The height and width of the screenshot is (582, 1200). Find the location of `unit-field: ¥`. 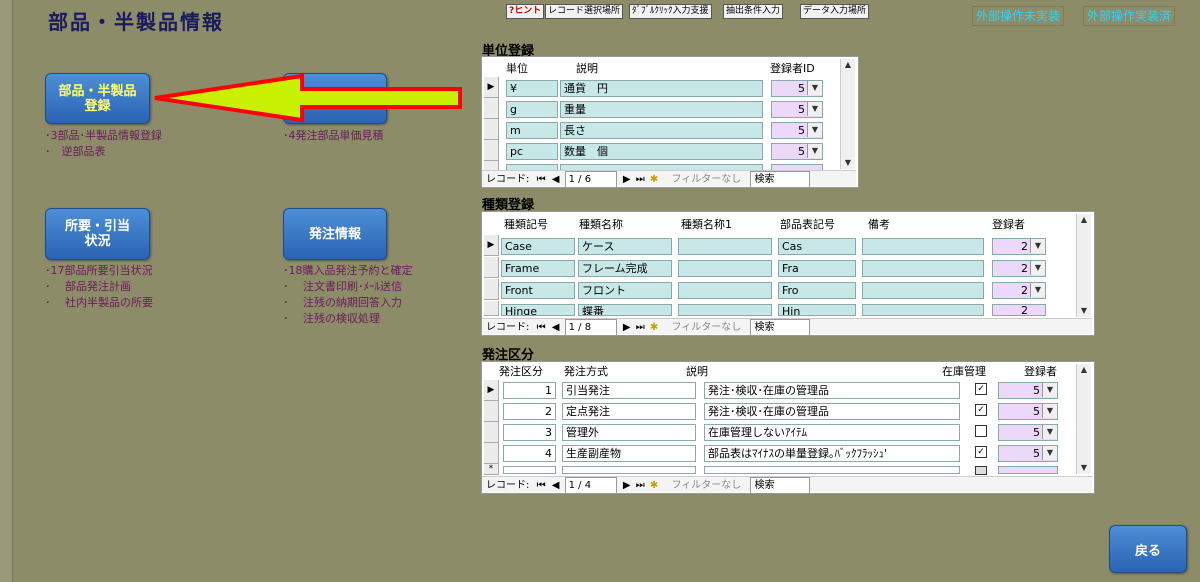

unit-field: ¥ is located at coordinates (532, 88).